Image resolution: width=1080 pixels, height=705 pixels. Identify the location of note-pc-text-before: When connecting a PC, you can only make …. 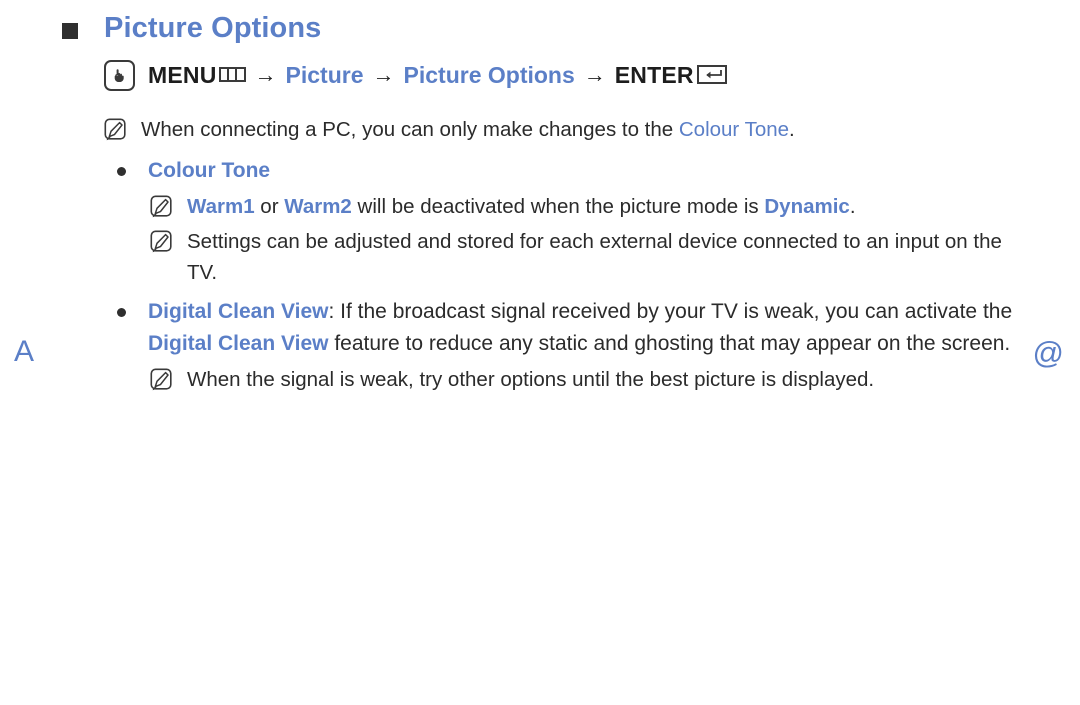
(410, 129).